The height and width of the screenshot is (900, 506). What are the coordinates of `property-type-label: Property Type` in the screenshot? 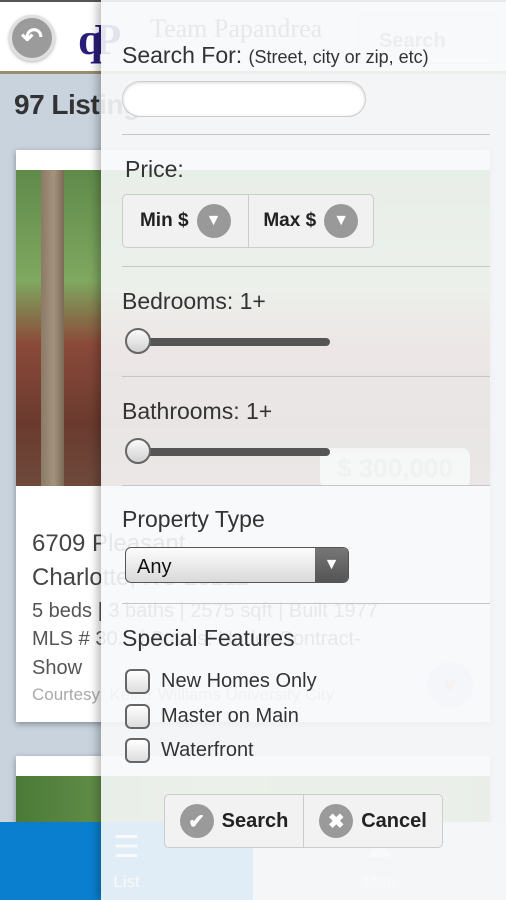 It's located at (193, 519).